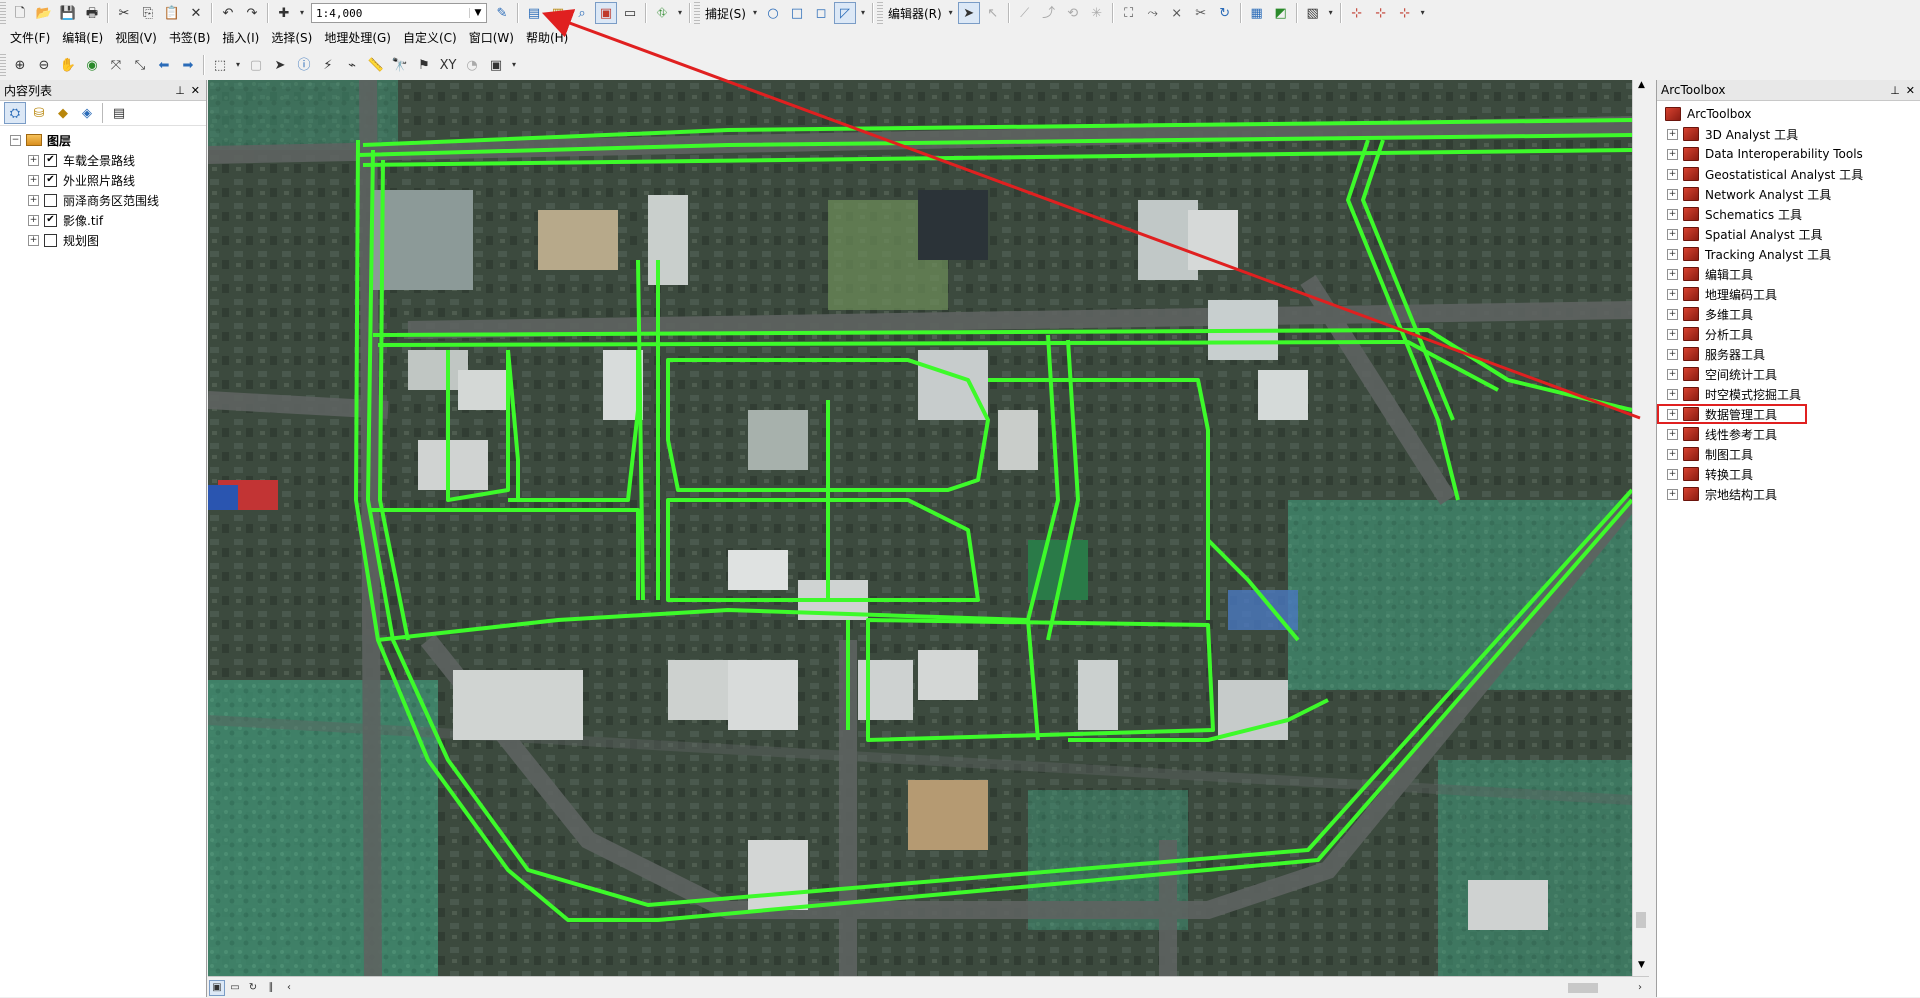  I want to click on arctoolbox-root: ArcToolbox, so click(1788, 114).